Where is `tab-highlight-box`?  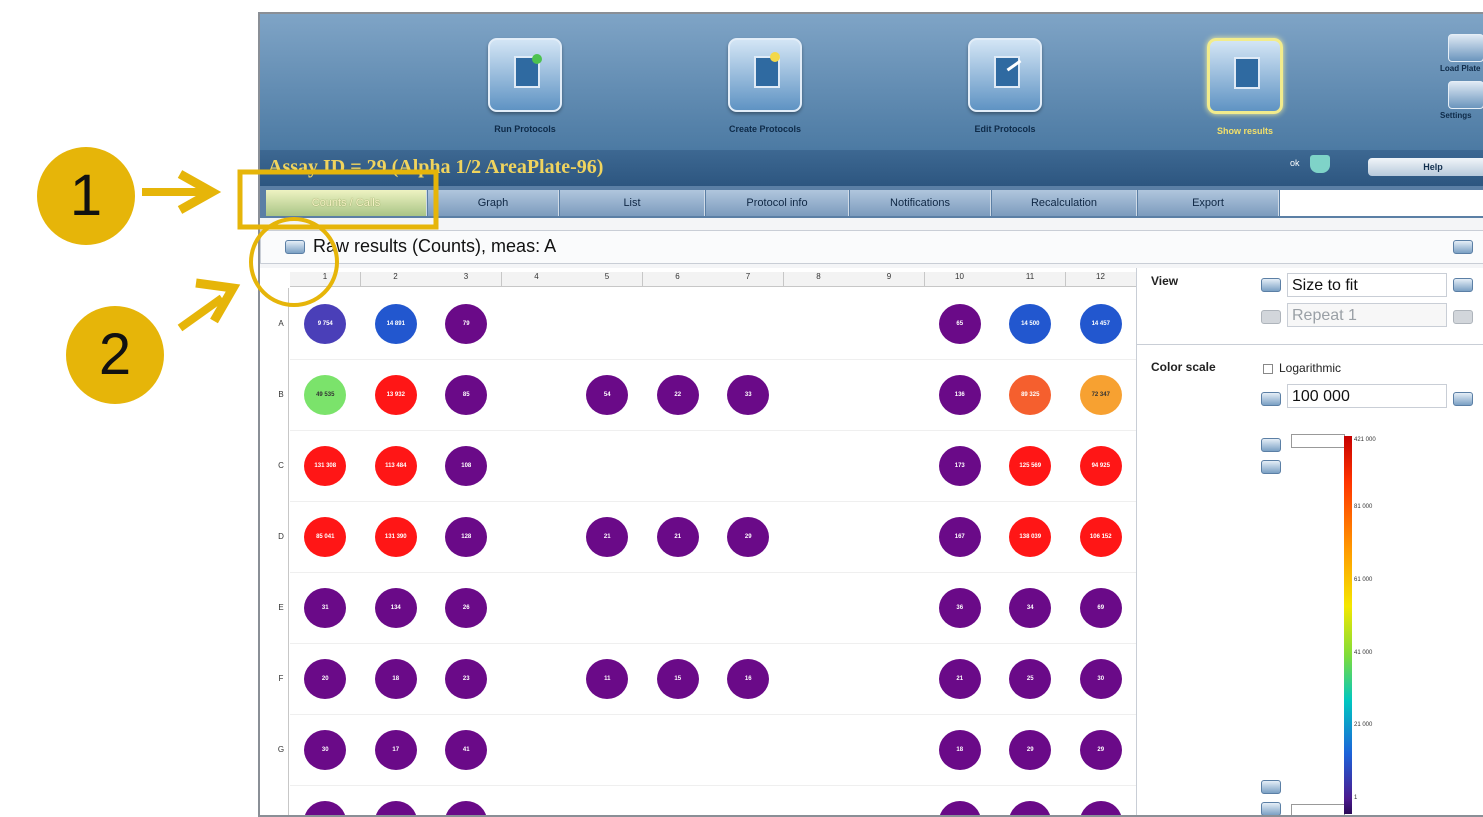 tab-highlight-box is located at coordinates (338, 199).